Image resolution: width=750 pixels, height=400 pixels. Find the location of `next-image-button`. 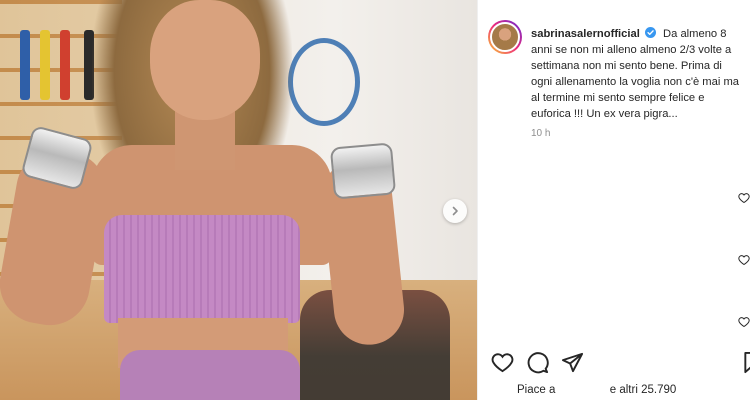

next-image-button is located at coordinates (455, 211).